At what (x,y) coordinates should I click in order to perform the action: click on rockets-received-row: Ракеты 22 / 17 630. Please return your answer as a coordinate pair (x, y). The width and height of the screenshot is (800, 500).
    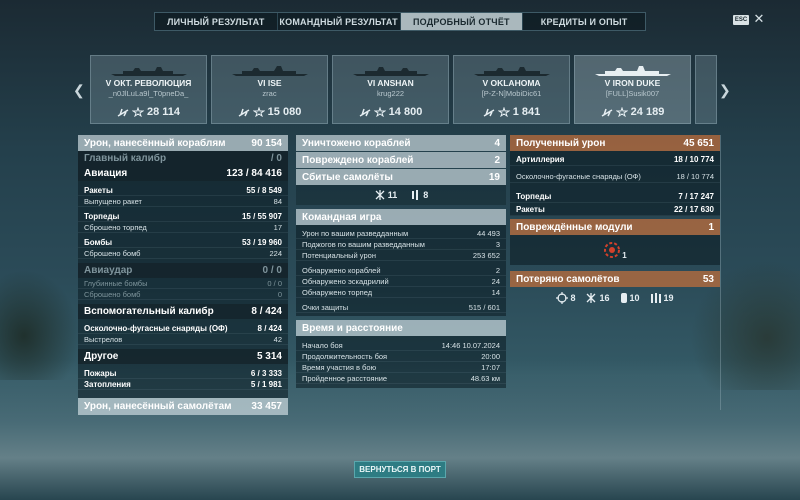
    Looking at the image, I should click on (615, 209).